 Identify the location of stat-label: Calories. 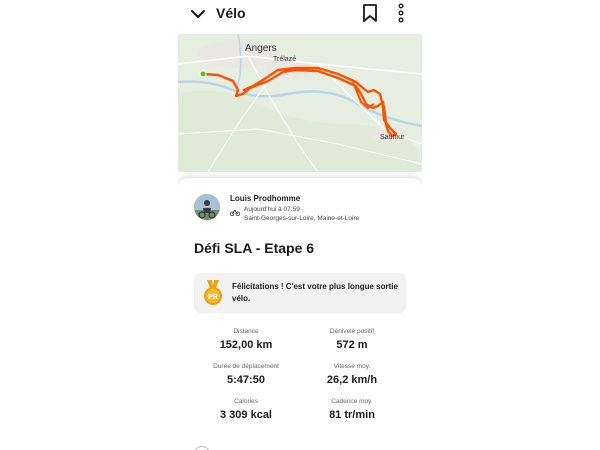
(246, 401).